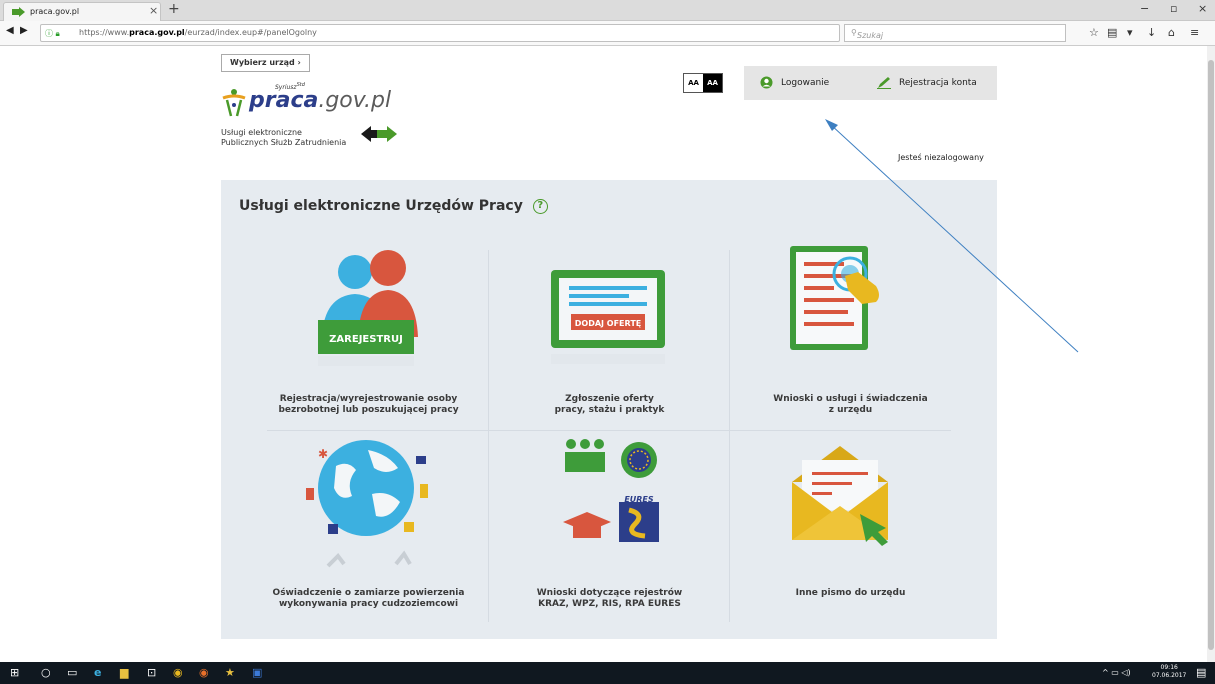 The width and height of the screenshot is (1215, 684). Describe the element at coordinates (1201, 672) in the screenshot. I see `notification-icon: ▤` at that location.